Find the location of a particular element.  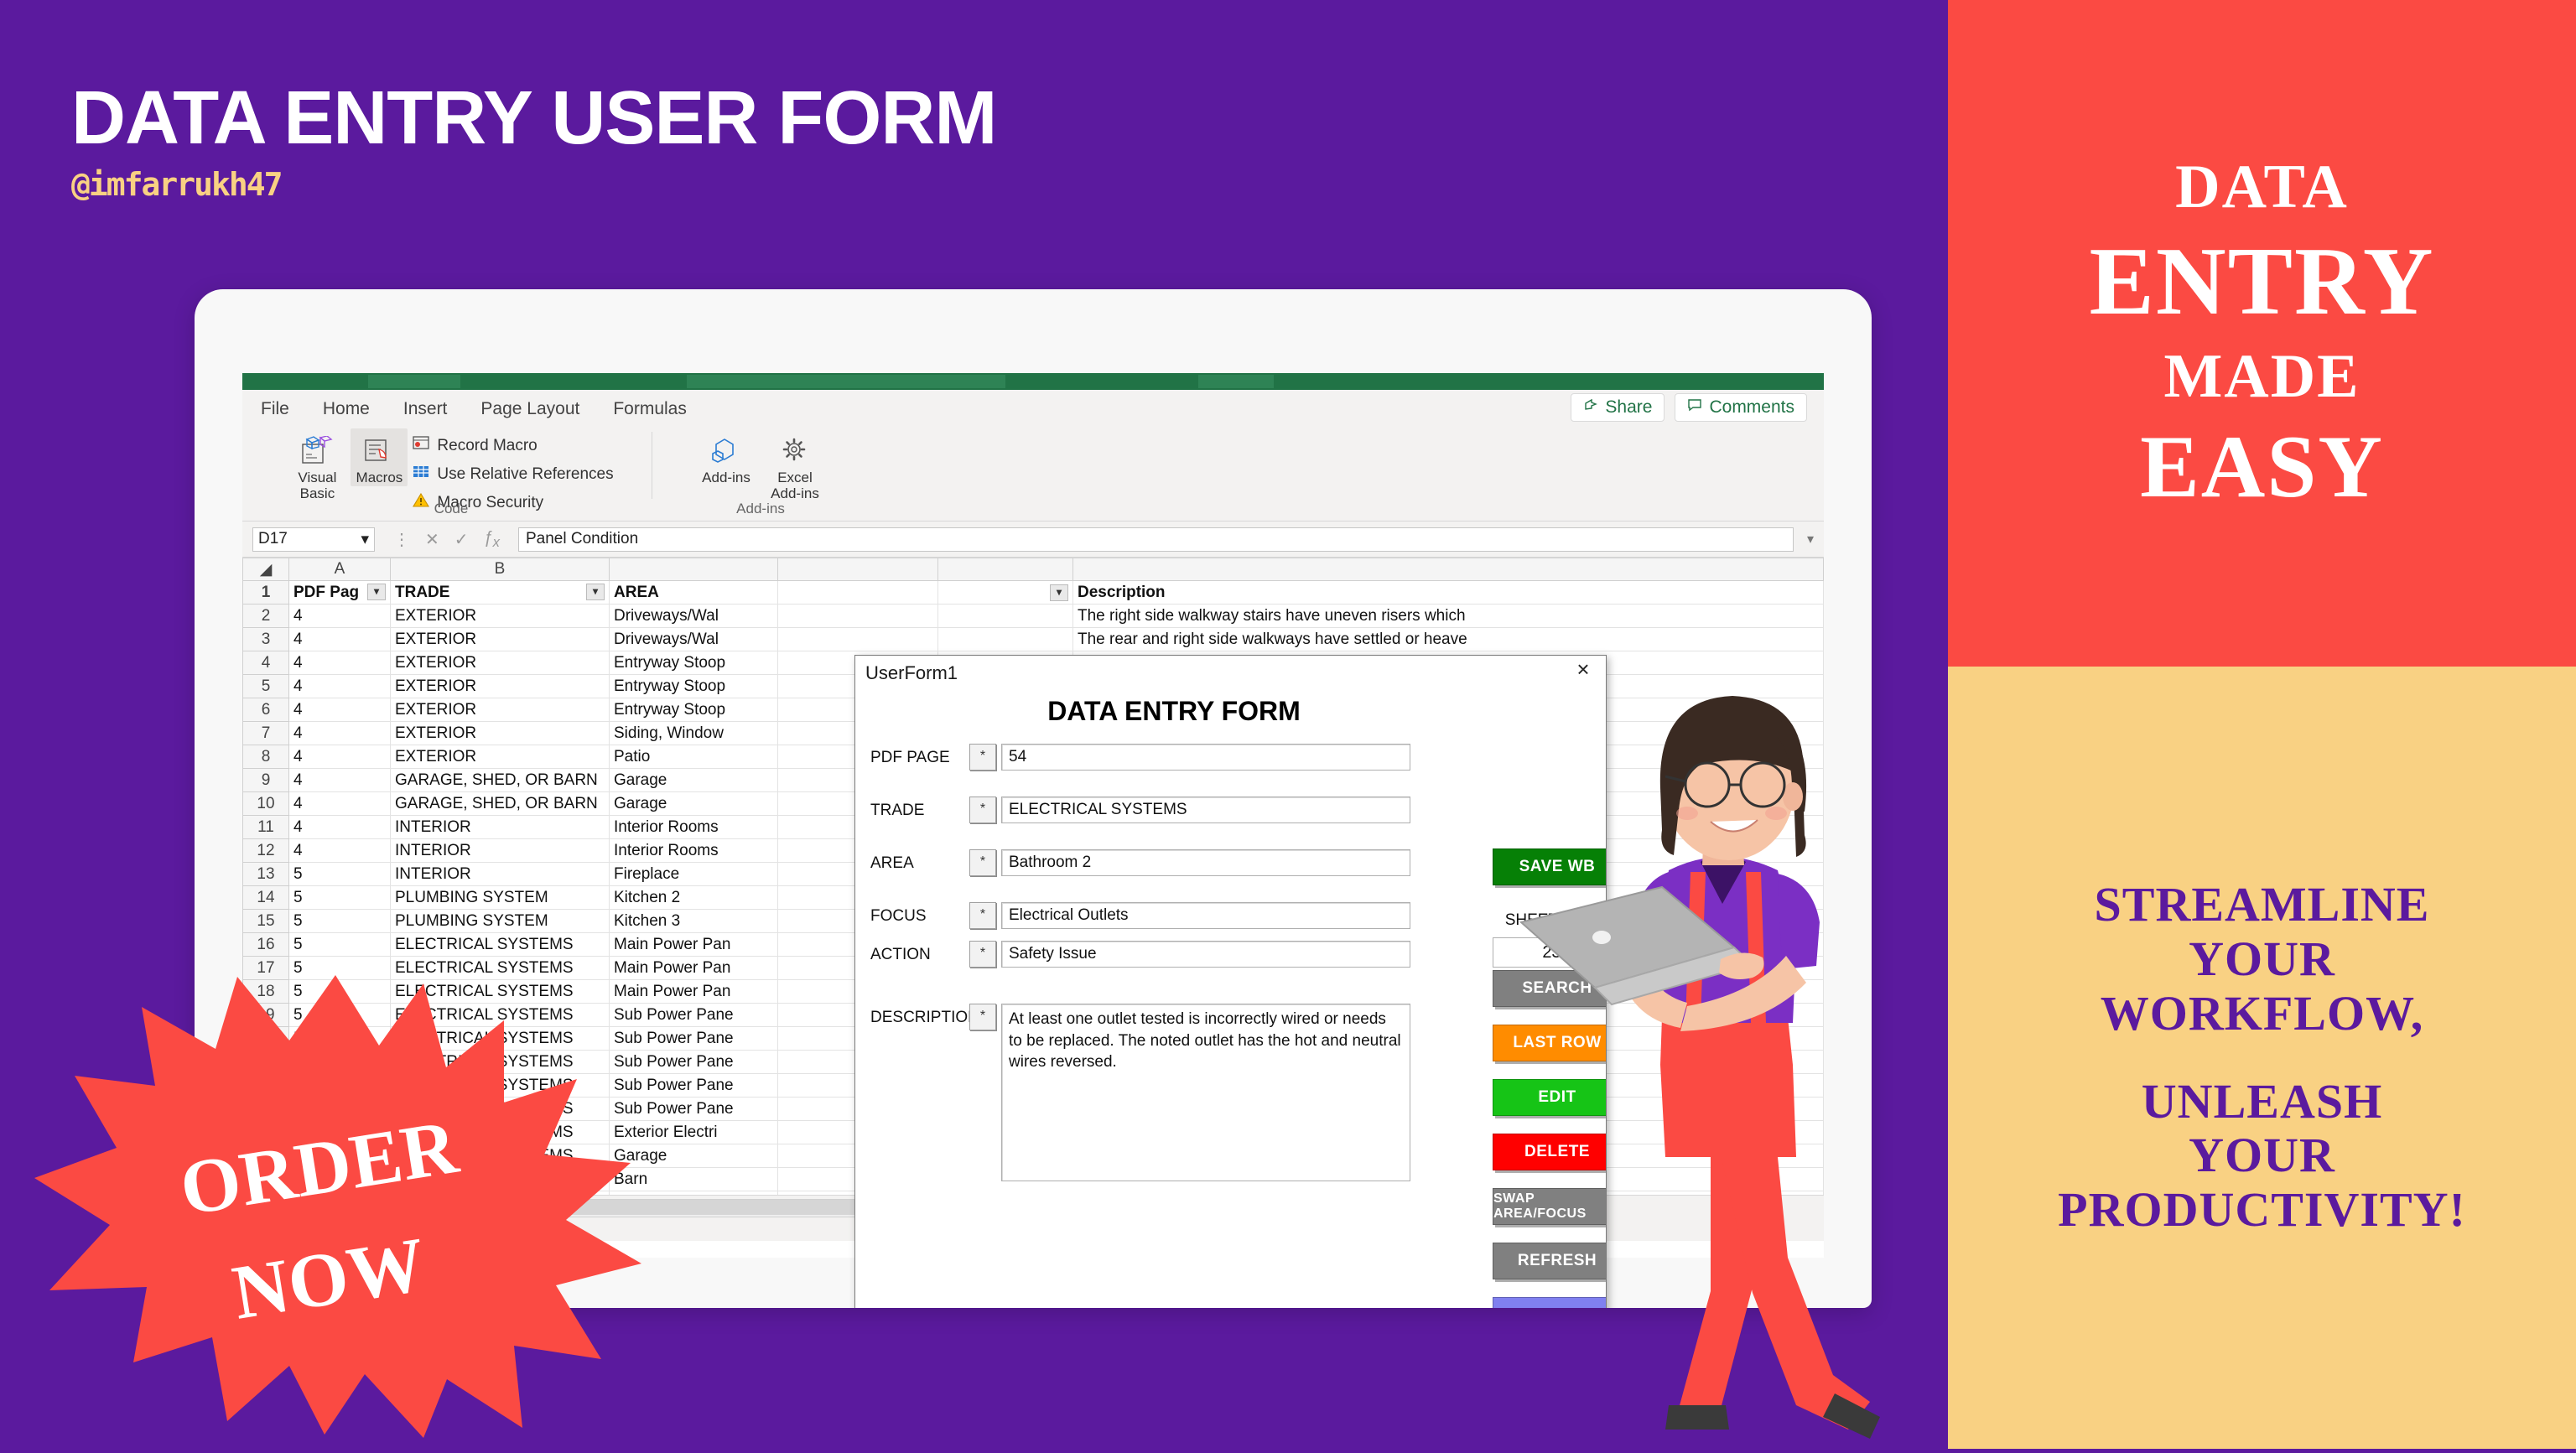

row-header-1: 1 is located at coordinates (265, 592).